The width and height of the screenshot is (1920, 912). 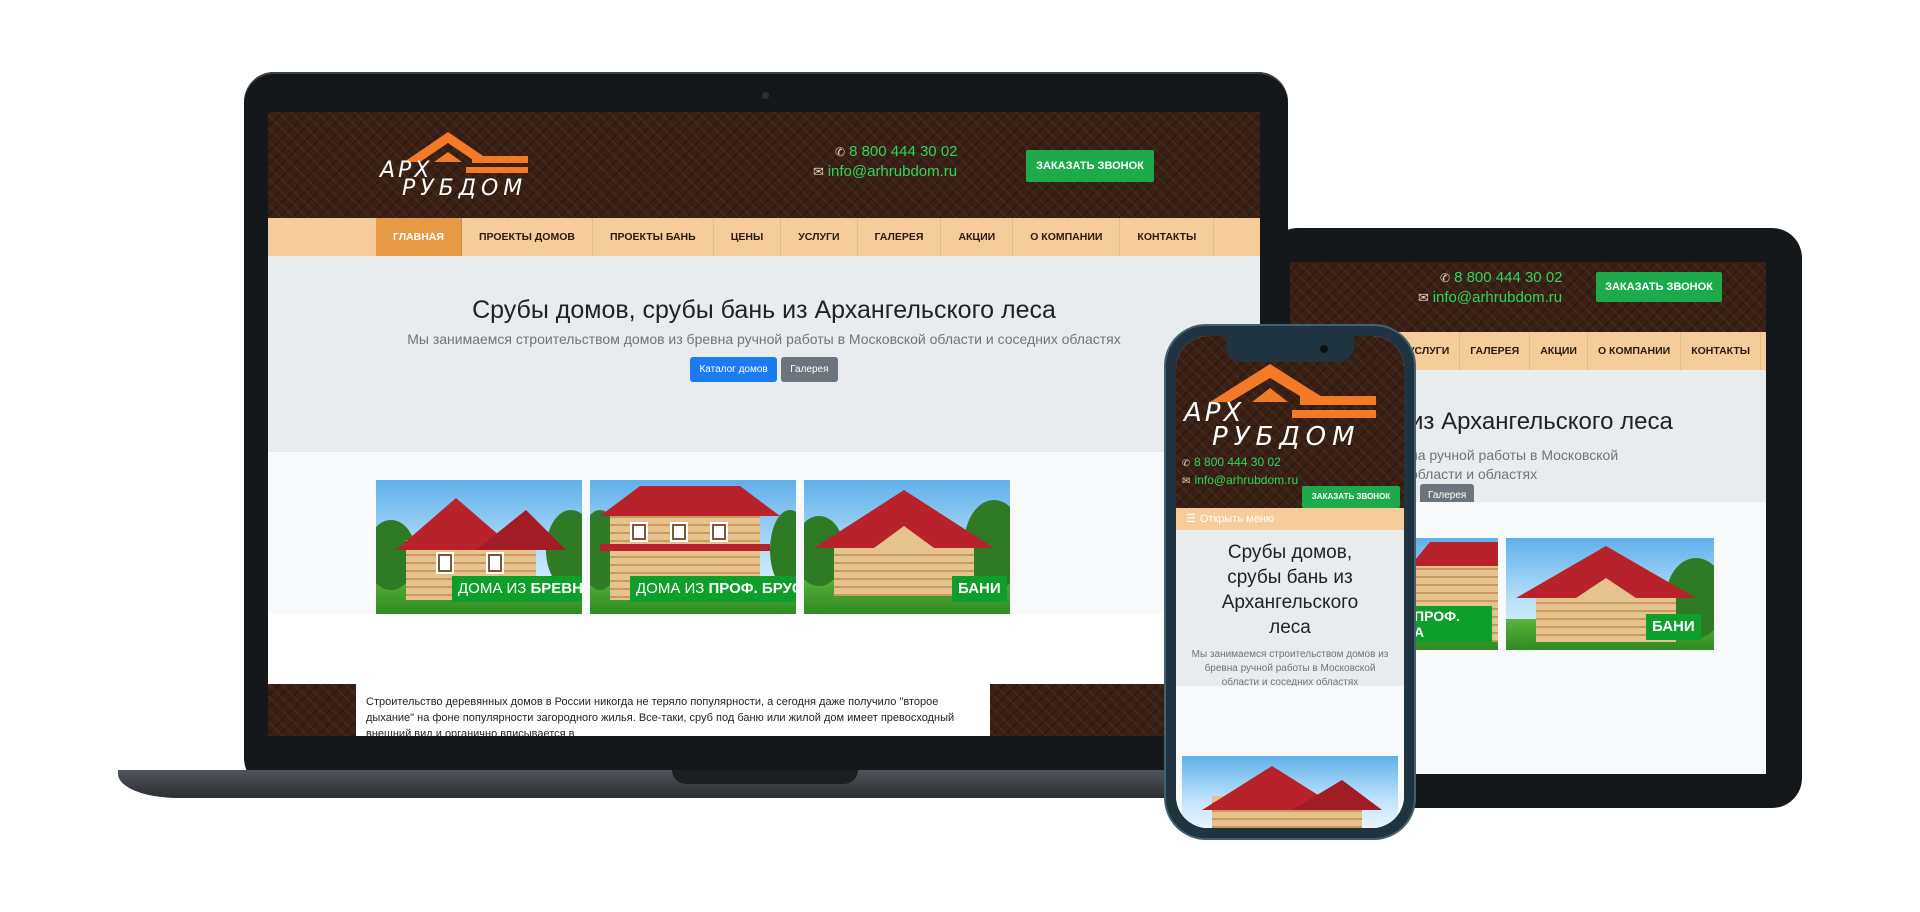 What do you see at coordinates (1324, 349) in the screenshot?
I see `phone-camera-icon` at bounding box center [1324, 349].